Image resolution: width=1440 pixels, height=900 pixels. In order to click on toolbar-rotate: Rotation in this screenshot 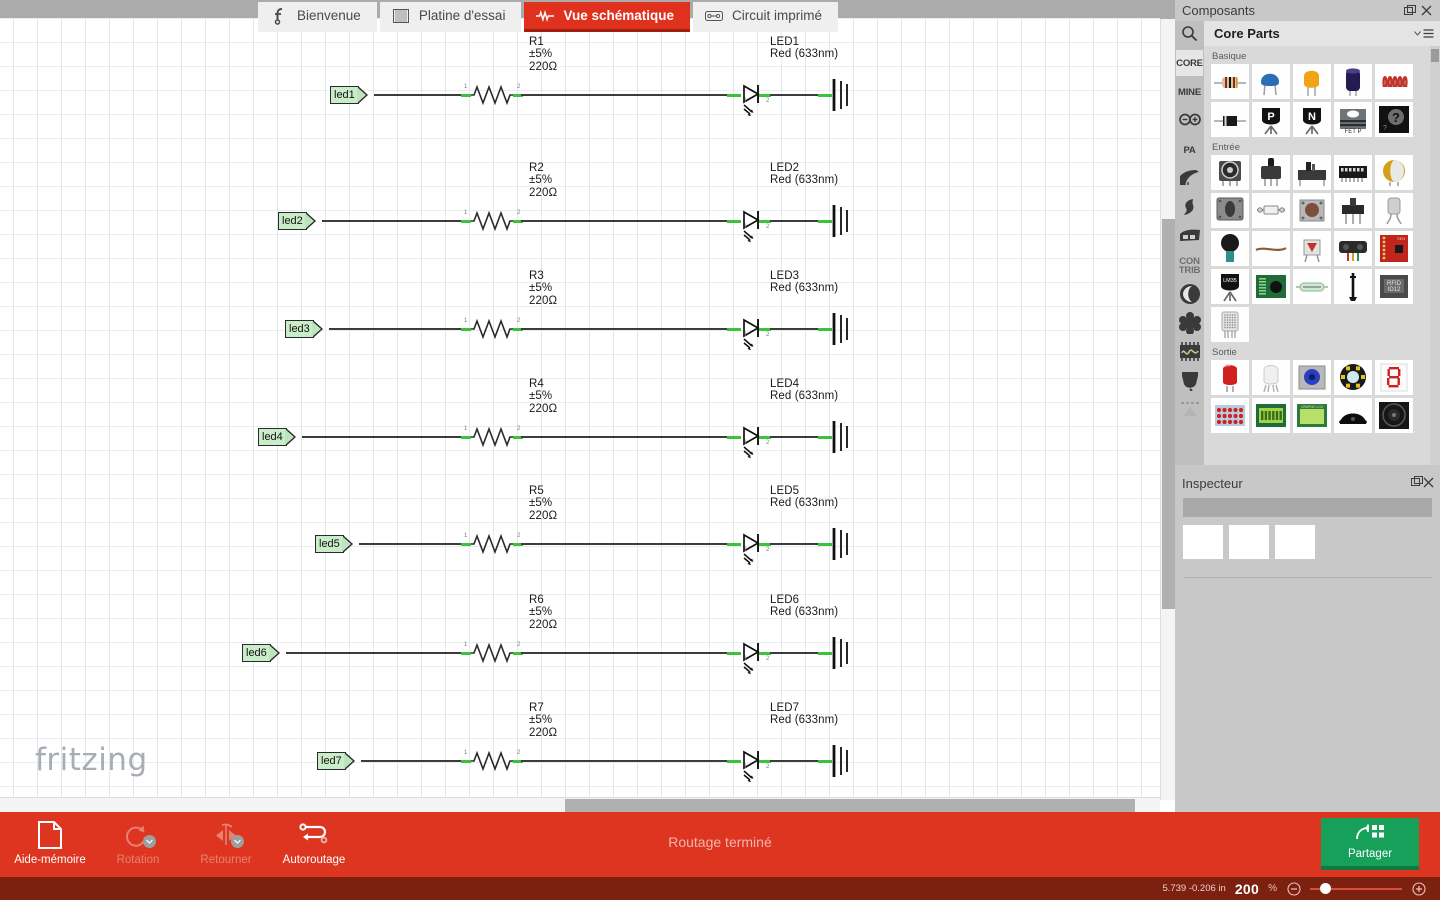, I will do `click(138, 839)`.